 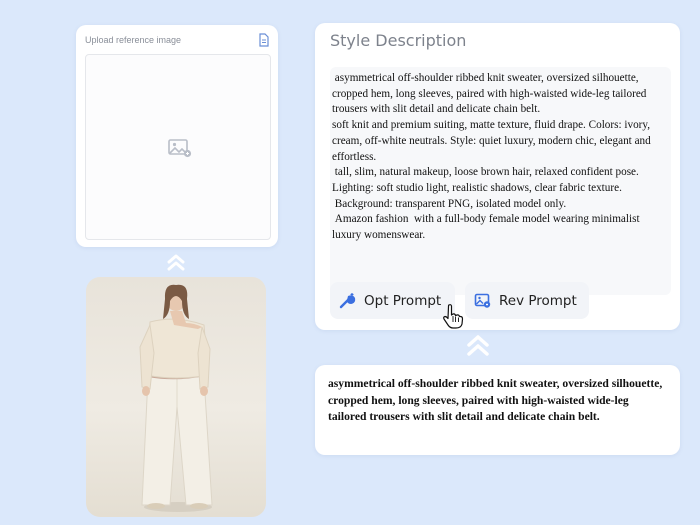 I want to click on file-icon, so click(x=264, y=40).